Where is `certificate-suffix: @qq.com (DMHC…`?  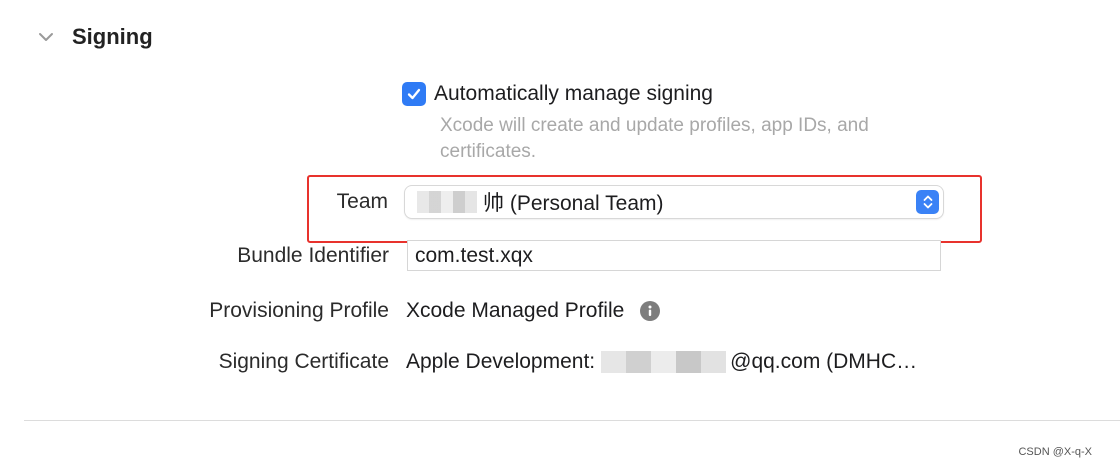 certificate-suffix: @qq.com (DMHC… is located at coordinates (824, 361).